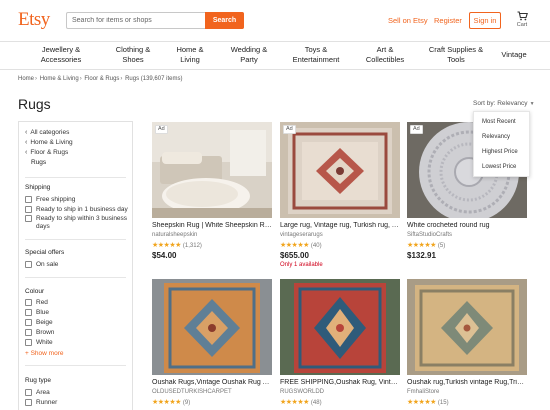  I want to click on category-craft: Craft Supplies & Tools, so click(456, 55).